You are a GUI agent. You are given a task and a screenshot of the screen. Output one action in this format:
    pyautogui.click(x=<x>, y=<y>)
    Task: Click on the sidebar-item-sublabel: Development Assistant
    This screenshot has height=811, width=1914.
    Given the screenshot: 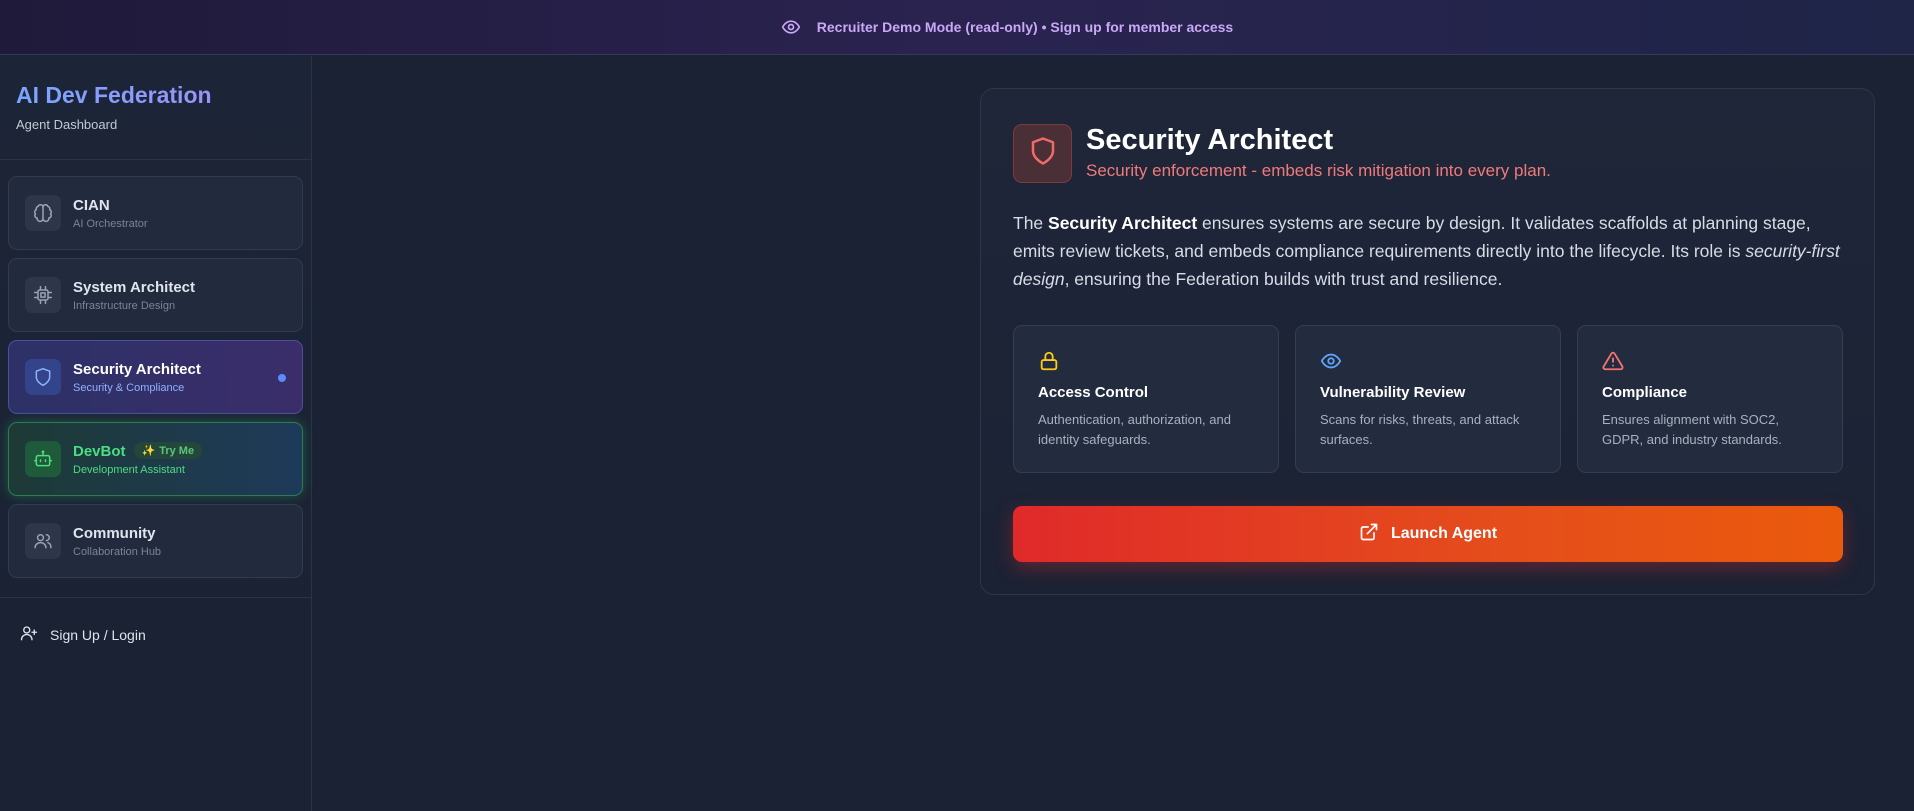 What is the action you would take?
    pyautogui.click(x=129, y=470)
    